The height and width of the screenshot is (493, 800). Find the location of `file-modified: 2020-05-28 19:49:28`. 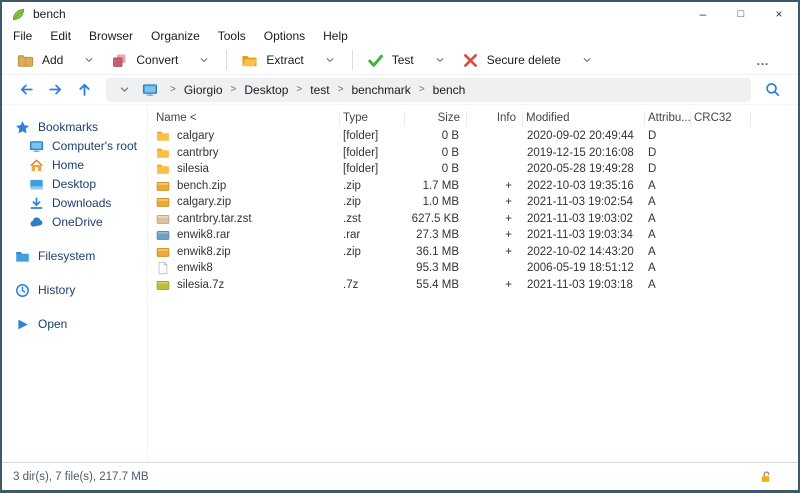

file-modified: 2020-05-28 19:49:28 is located at coordinates (580, 169).